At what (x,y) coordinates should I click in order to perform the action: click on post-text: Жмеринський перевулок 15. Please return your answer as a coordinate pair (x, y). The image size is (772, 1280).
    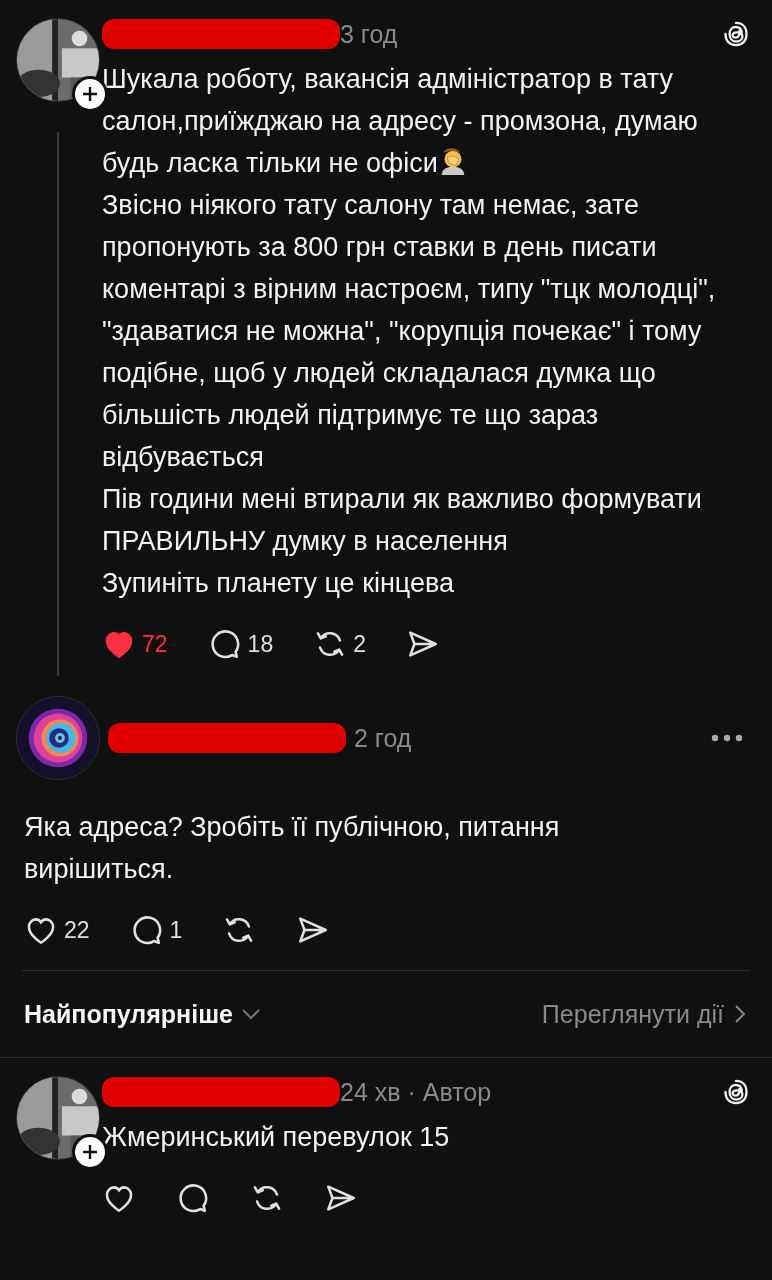
    Looking at the image, I should click on (276, 1137).